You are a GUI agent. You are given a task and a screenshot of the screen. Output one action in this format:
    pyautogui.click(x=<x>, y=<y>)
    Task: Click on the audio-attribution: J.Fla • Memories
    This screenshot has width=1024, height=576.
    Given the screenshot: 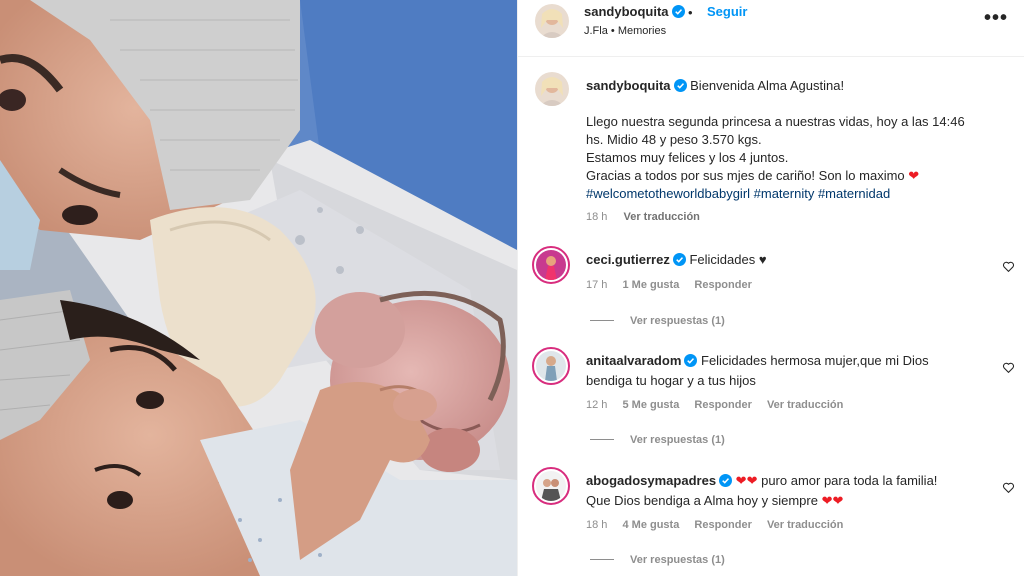 What is the action you would take?
    pyautogui.click(x=625, y=31)
    